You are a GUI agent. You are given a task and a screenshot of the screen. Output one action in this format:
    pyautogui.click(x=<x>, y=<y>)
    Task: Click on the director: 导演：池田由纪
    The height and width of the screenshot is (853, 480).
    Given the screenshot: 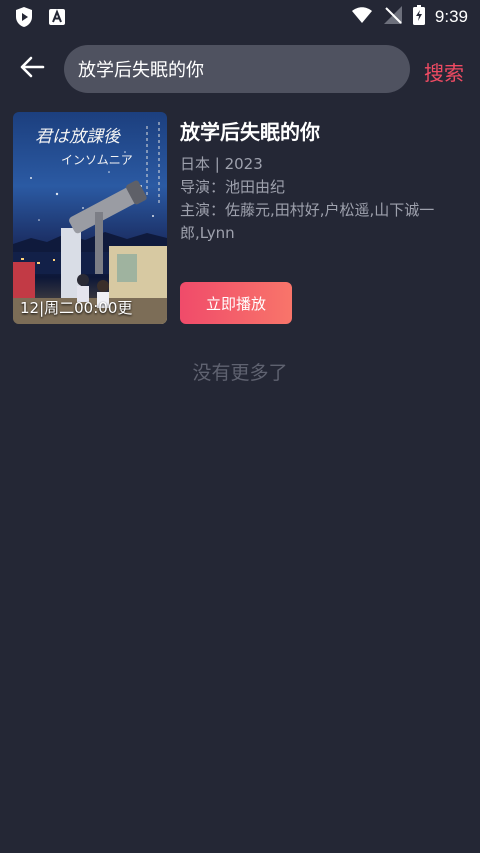 What is the action you would take?
    pyautogui.click(x=233, y=187)
    